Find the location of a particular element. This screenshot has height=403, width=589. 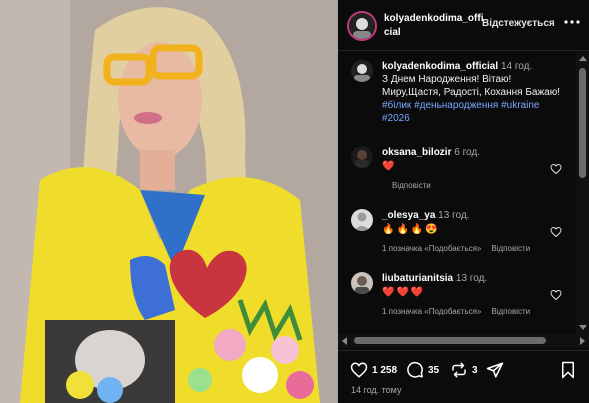

save-action is located at coordinates (570, 370).